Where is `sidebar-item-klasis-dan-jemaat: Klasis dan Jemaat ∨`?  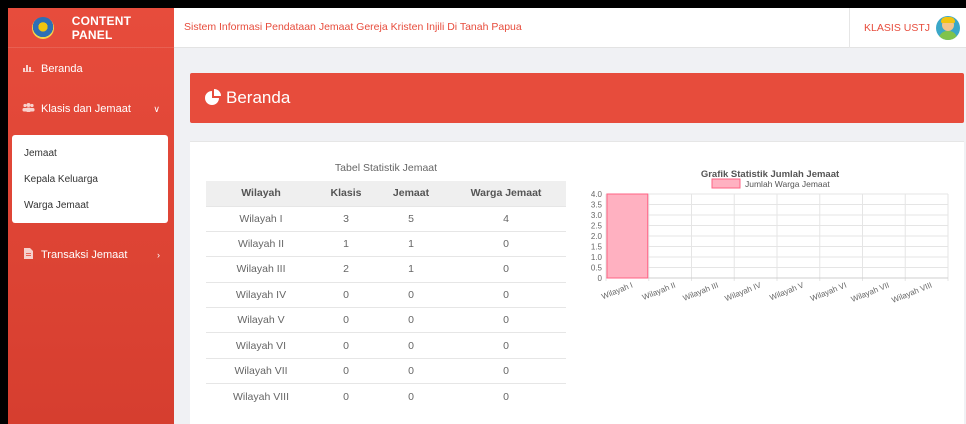 sidebar-item-klasis-dan-jemaat: Klasis dan Jemaat ∨ is located at coordinates (91, 109).